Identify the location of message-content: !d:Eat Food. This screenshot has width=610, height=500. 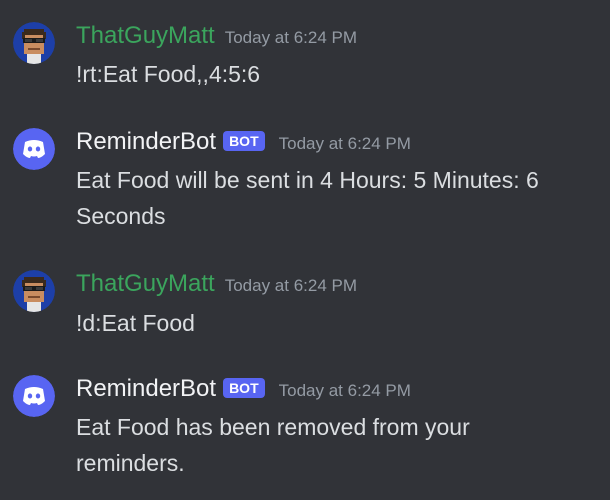
(336, 323).